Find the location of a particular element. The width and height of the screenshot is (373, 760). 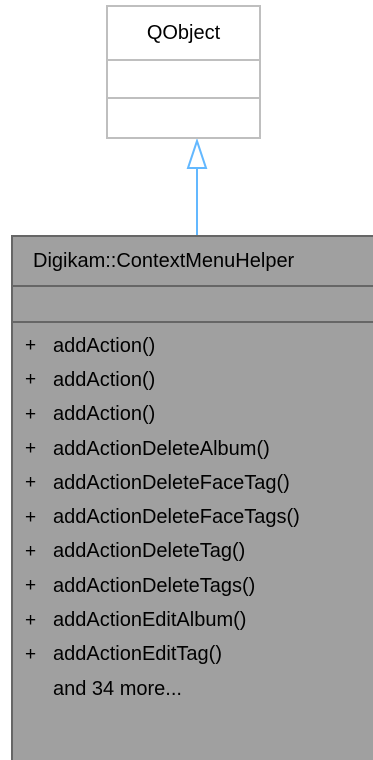

method-name: addActionDeleteTags() is located at coordinates (154, 585).